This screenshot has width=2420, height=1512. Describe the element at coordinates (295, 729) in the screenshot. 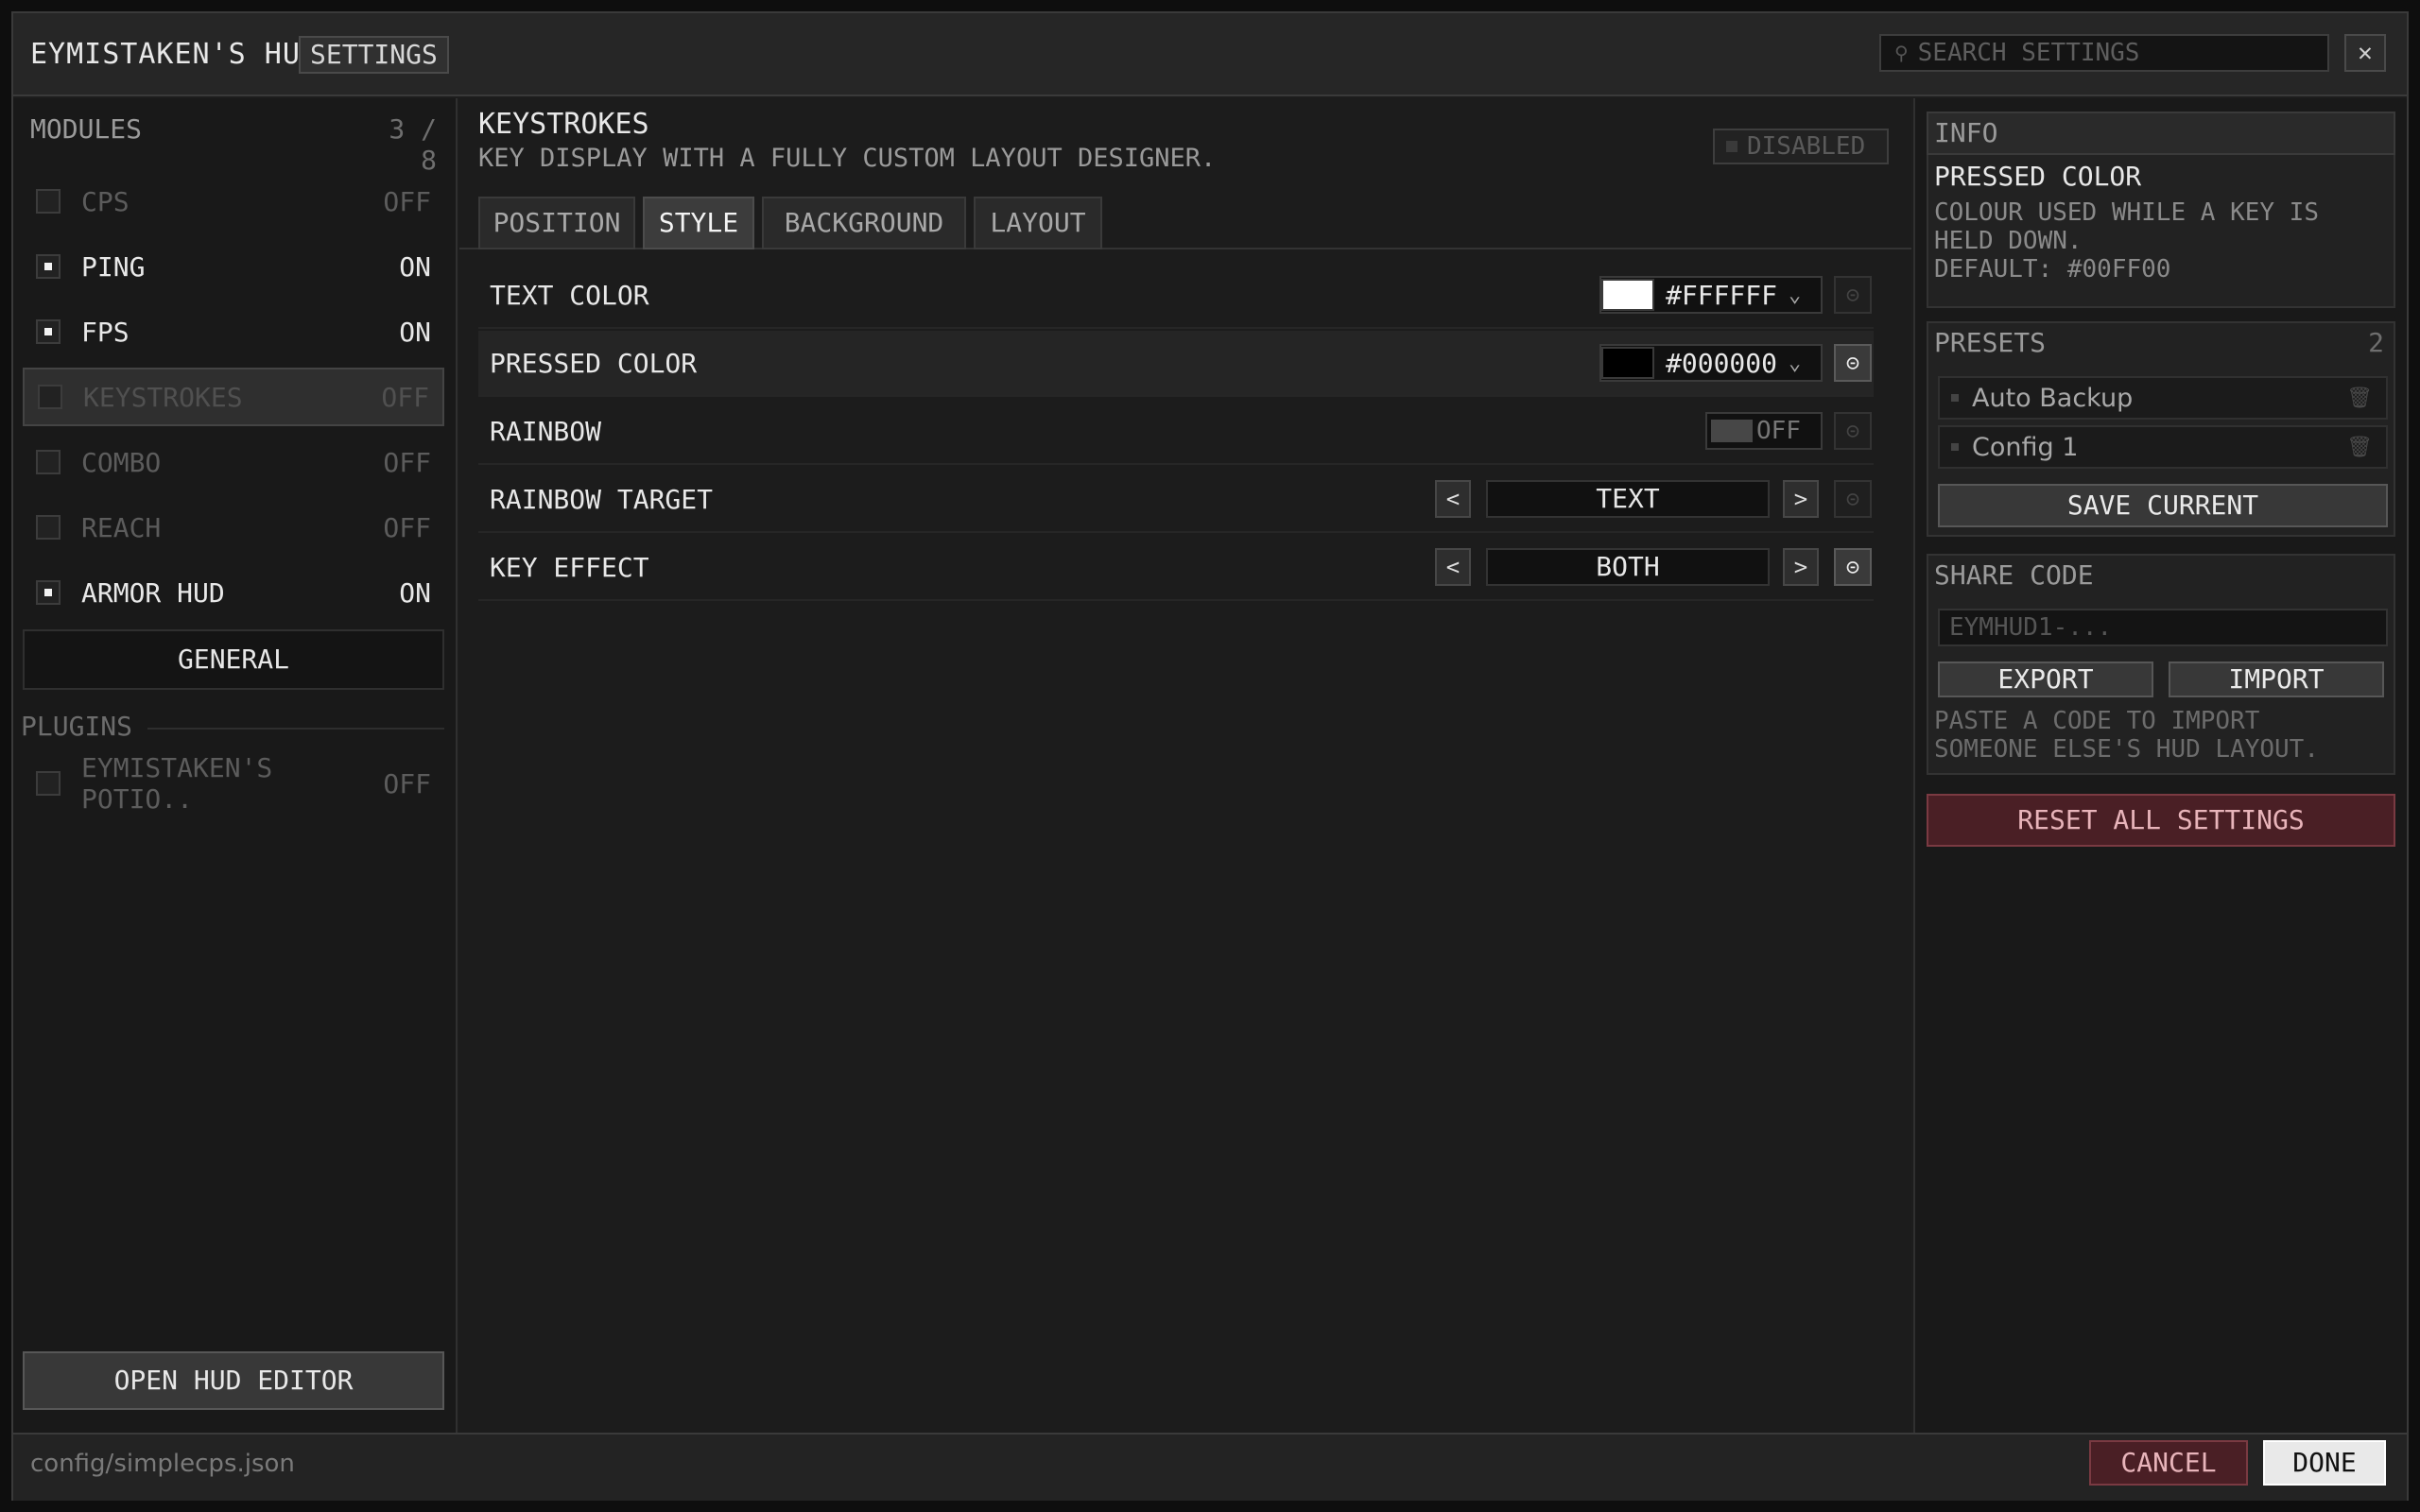

I see `plugins-divider` at that location.